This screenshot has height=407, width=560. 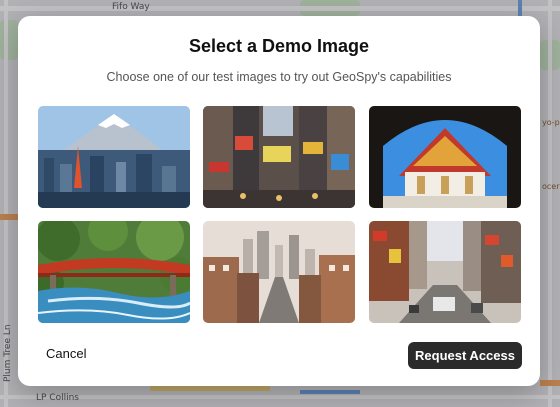 I want to click on mountain-city-image, so click(x=114, y=157).